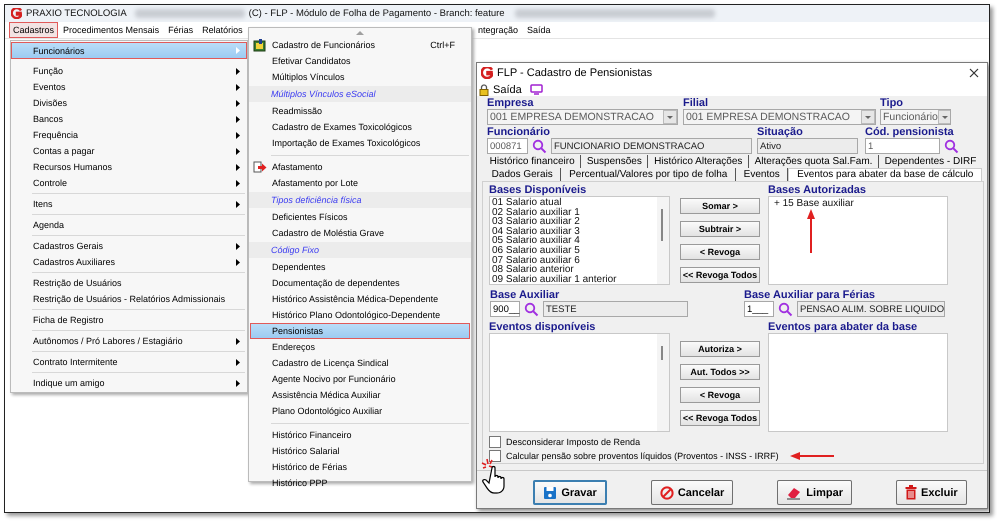 This screenshot has width=997, height=523. Describe the element at coordinates (129, 225) in the screenshot. I see `menu-item: Agenda` at that location.